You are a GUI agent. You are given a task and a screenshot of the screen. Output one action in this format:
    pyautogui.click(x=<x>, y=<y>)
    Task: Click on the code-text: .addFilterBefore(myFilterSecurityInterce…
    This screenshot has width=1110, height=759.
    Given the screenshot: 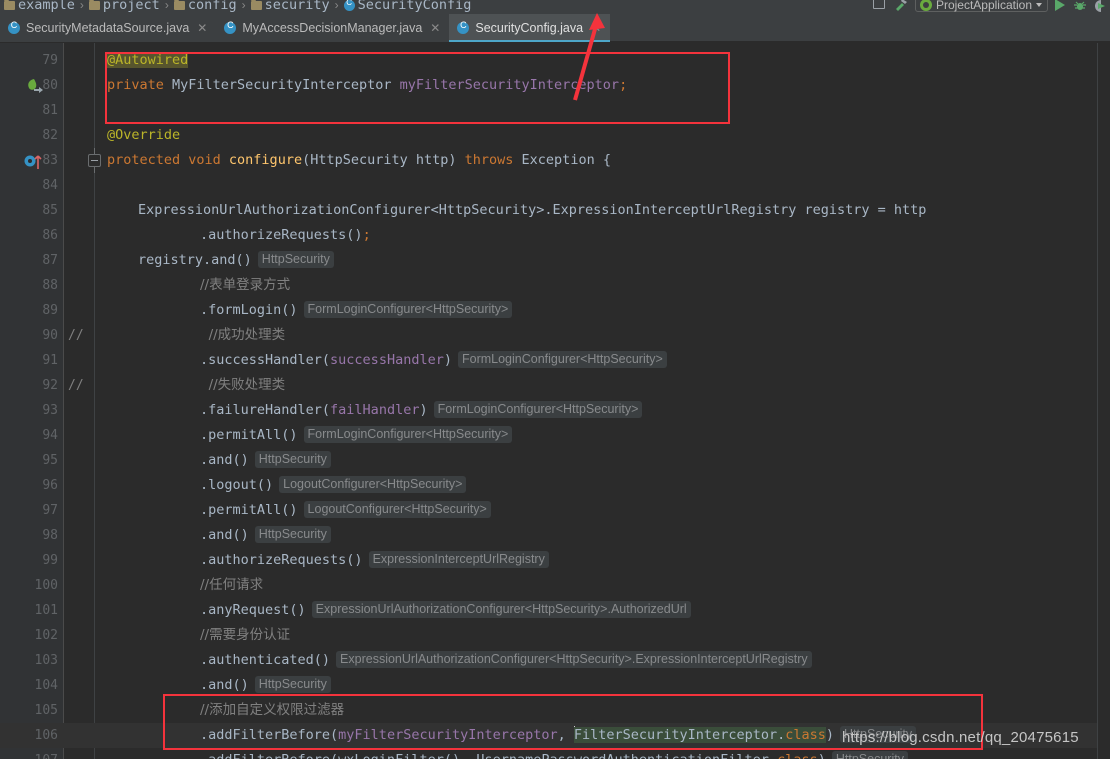 What is the action you would take?
    pyautogui.click(x=558, y=735)
    